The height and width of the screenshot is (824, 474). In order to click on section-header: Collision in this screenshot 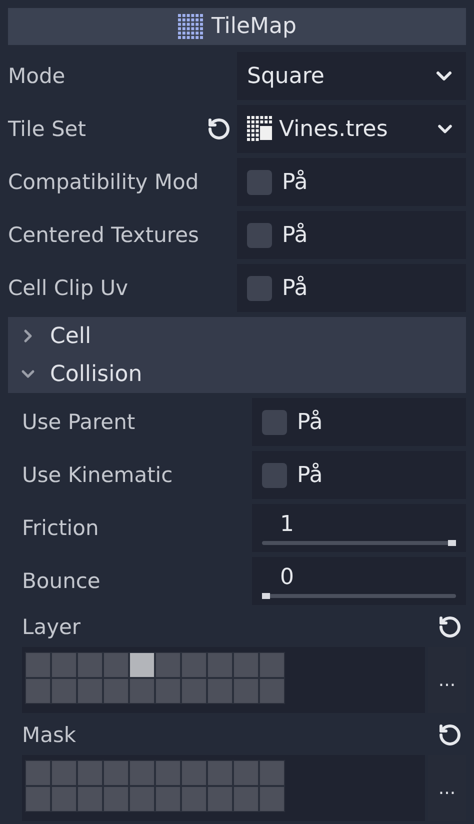, I will do `click(237, 374)`.